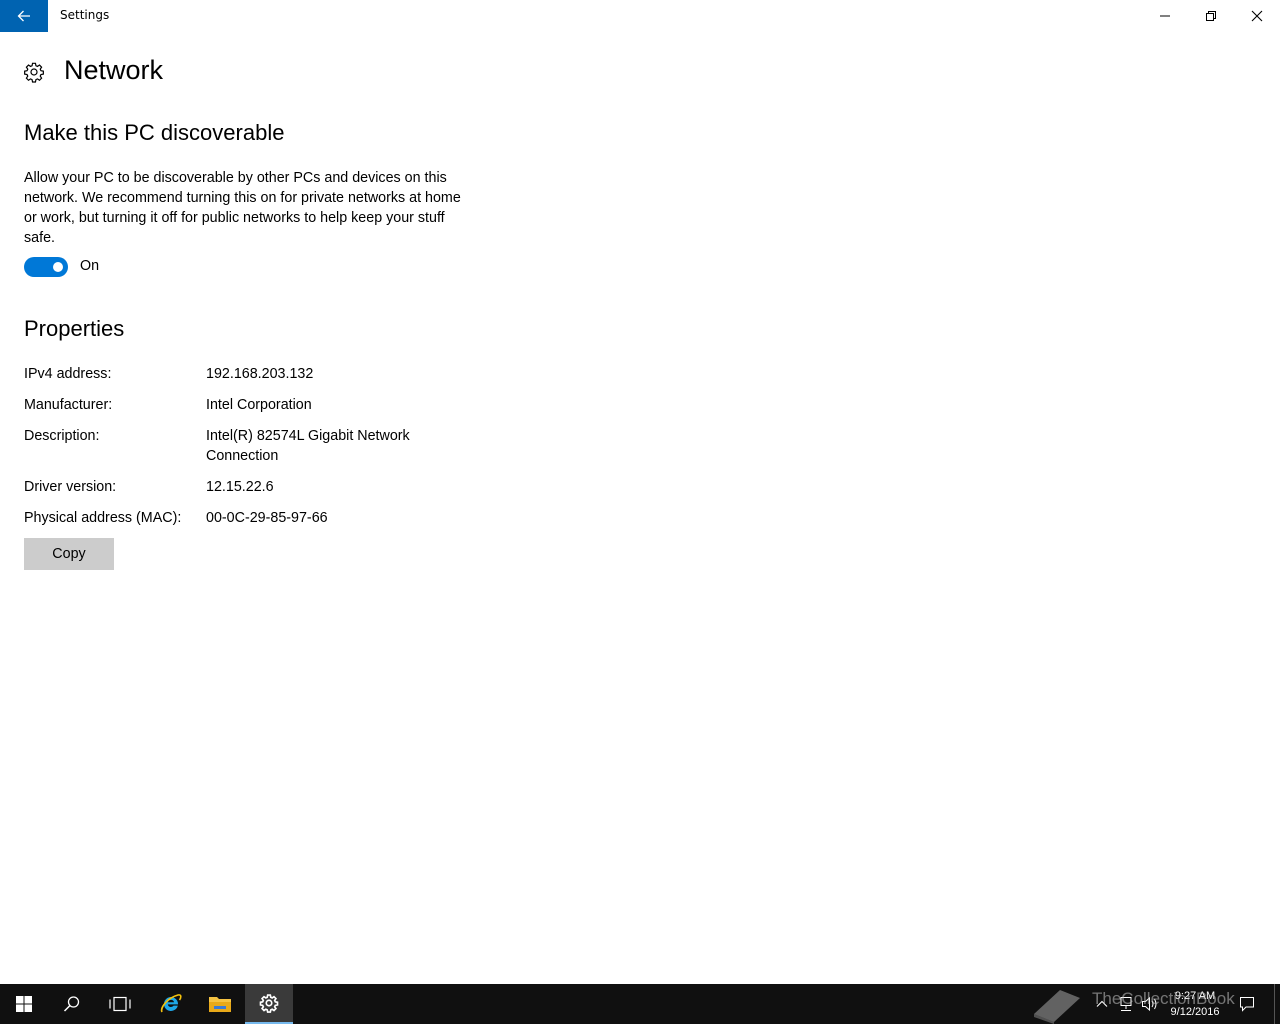 The height and width of the screenshot is (1024, 1280). I want to click on toggle-knob, so click(58, 267).